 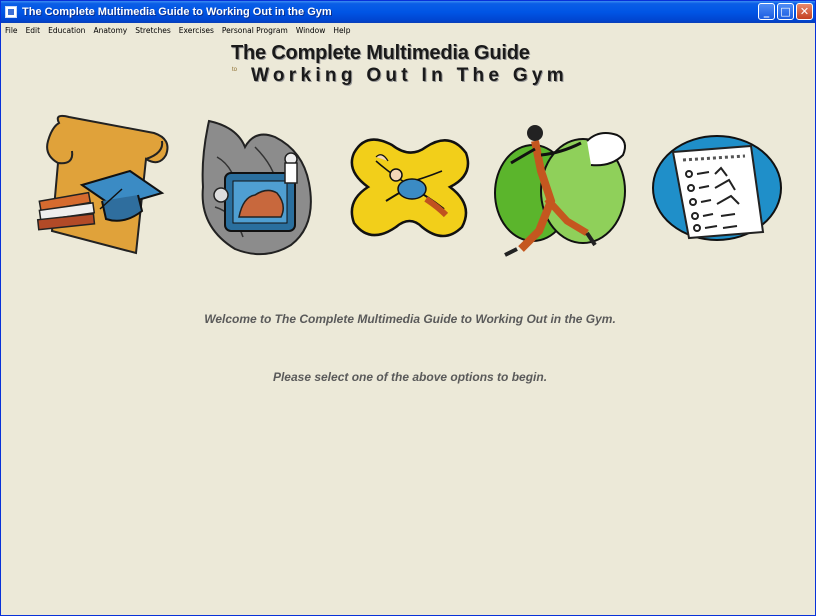 I want to click on anatomy-option-button, so click(x=256, y=188).